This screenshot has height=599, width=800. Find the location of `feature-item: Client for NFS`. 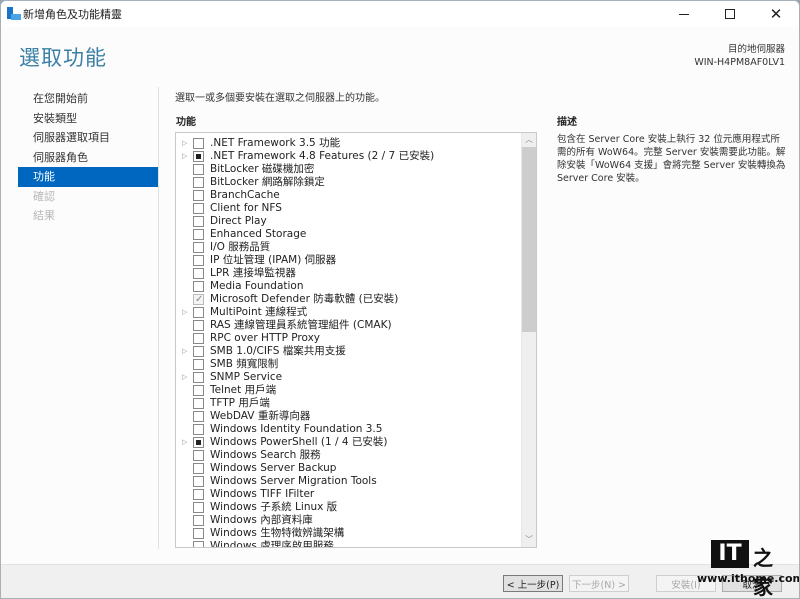

feature-item: Client for NFS is located at coordinates (348, 208).